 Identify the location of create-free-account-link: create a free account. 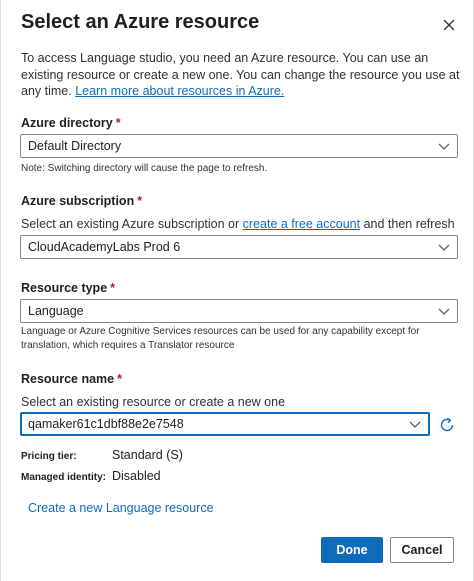
(301, 224).